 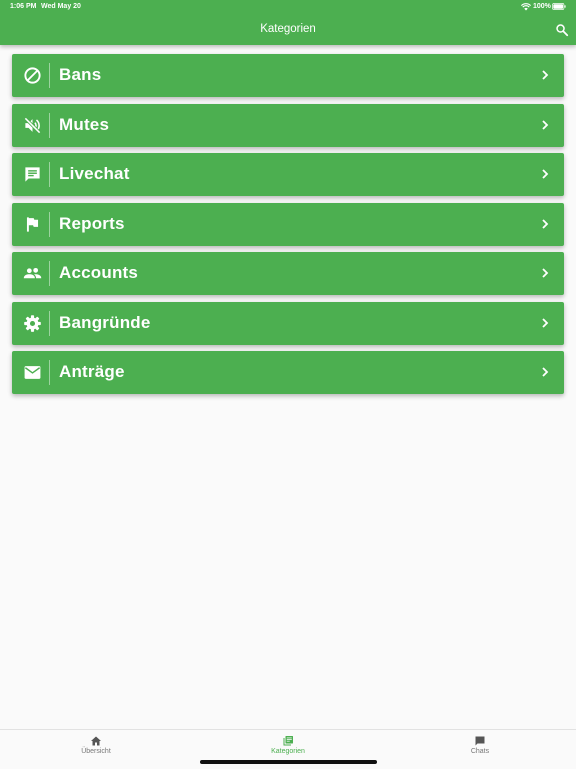 What do you see at coordinates (526, 7) in the screenshot?
I see `wifi-icon` at bounding box center [526, 7].